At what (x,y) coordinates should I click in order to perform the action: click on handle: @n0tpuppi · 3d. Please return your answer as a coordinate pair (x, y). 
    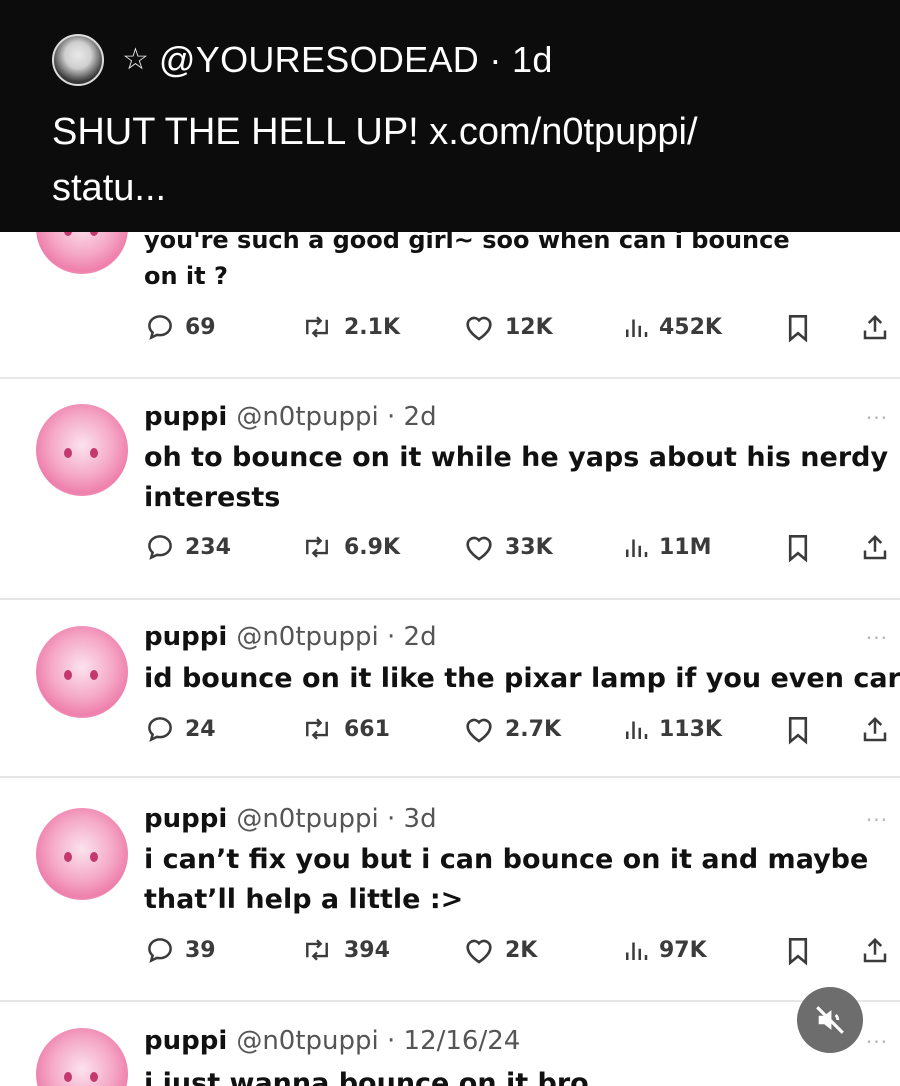
    Looking at the image, I should click on (336, 819).